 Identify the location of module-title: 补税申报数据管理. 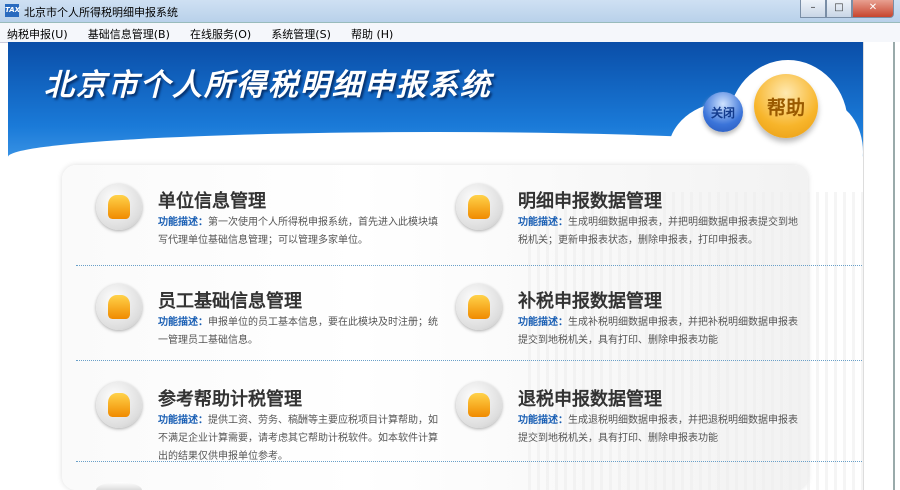
(590, 300).